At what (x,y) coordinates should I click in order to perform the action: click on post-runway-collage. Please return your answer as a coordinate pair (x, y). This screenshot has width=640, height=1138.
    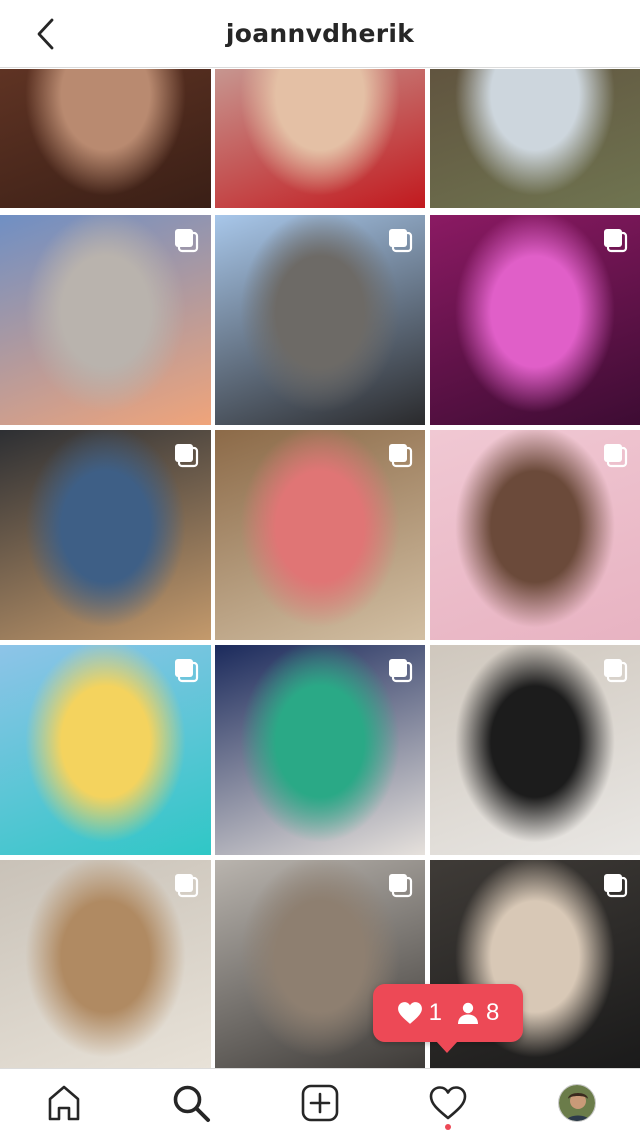
    Looking at the image, I should click on (320, 750).